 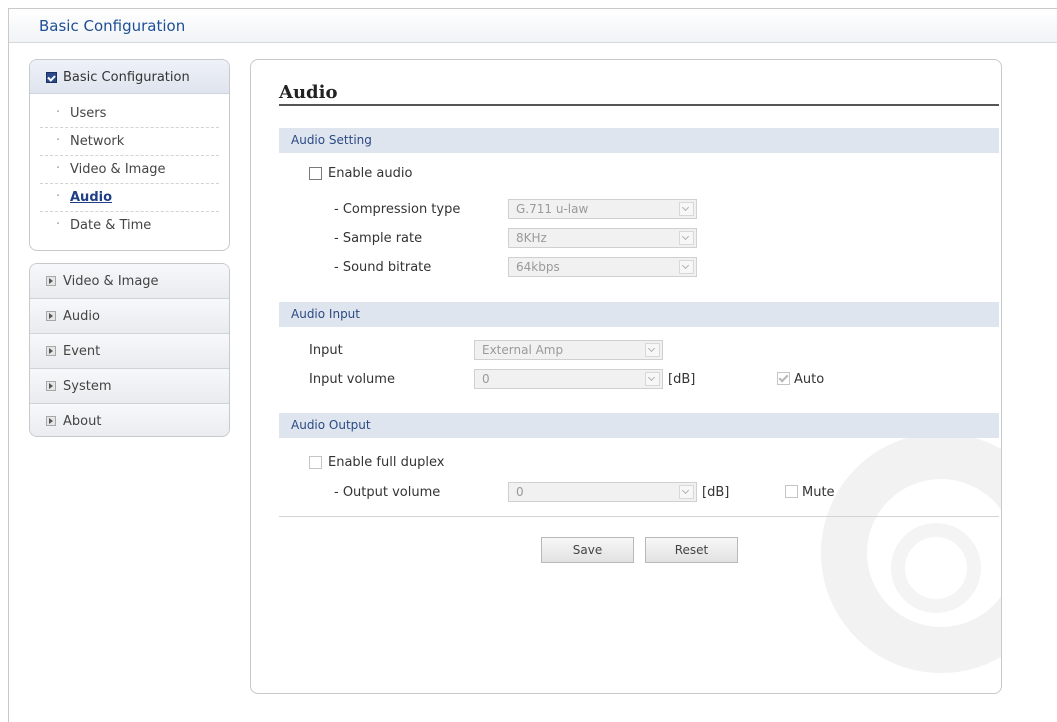 What do you see at coordinates (386, 462) in the screenshot?
I see `enable-full-duplex-label: Enable full duplex` at bounding box center [386, 462].